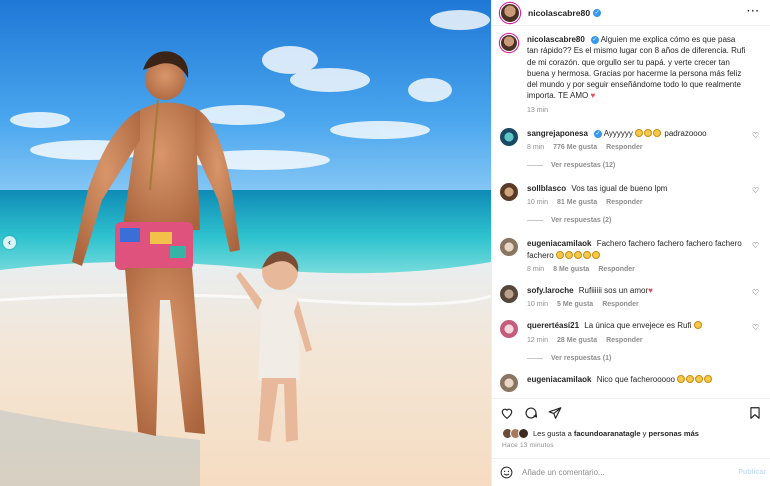 The image size is (770, 486). What do you see at coordinates (685, 133) in the screenshot?
I see `comment-text-after: padrazoooo` at bounding box center [685, 133].